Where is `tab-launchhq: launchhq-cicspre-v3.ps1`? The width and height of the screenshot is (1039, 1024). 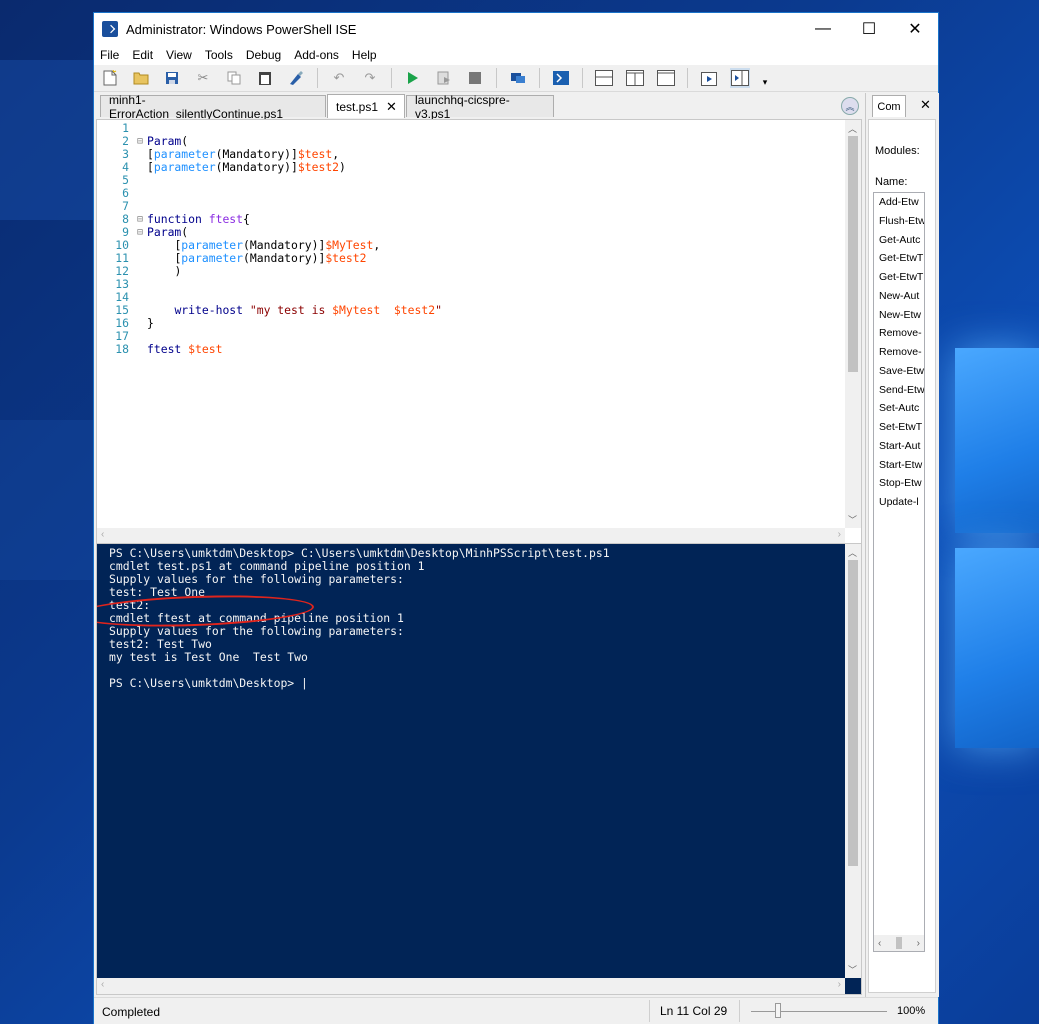
tab-launchhq: launchhq-cicspre-v3.ps1 is located at coordinates (480, 107).